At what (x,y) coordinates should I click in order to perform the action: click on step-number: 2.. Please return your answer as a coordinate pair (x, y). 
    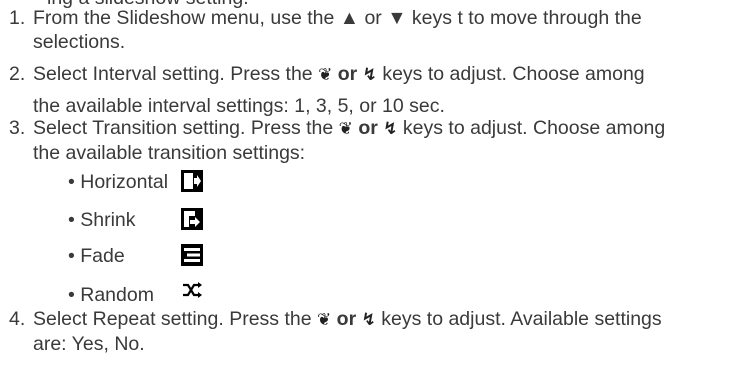
    Looking at the image, I should click on (17, 74).